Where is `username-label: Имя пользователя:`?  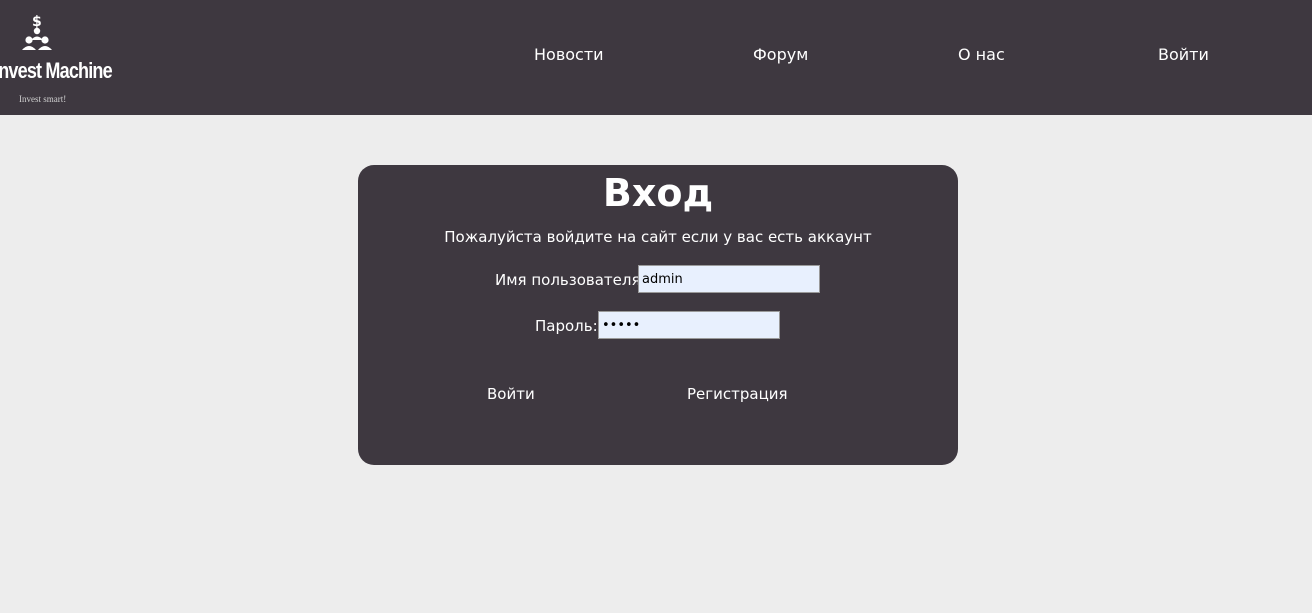 username-label: Имя пользователя: is located at coordinates (570, 280).